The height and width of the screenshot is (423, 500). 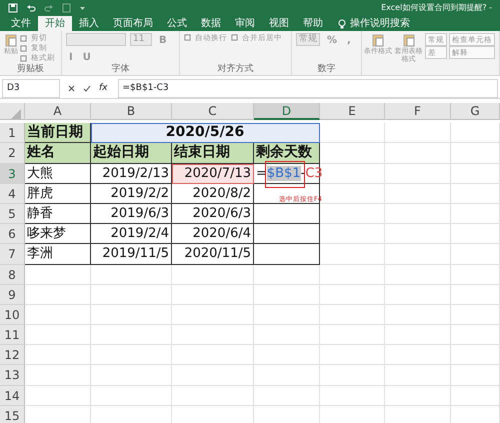 What do you see at coordinates (12, 254) in the screenshot?
I see `row-header: 7` at bounding box center [12, 254].